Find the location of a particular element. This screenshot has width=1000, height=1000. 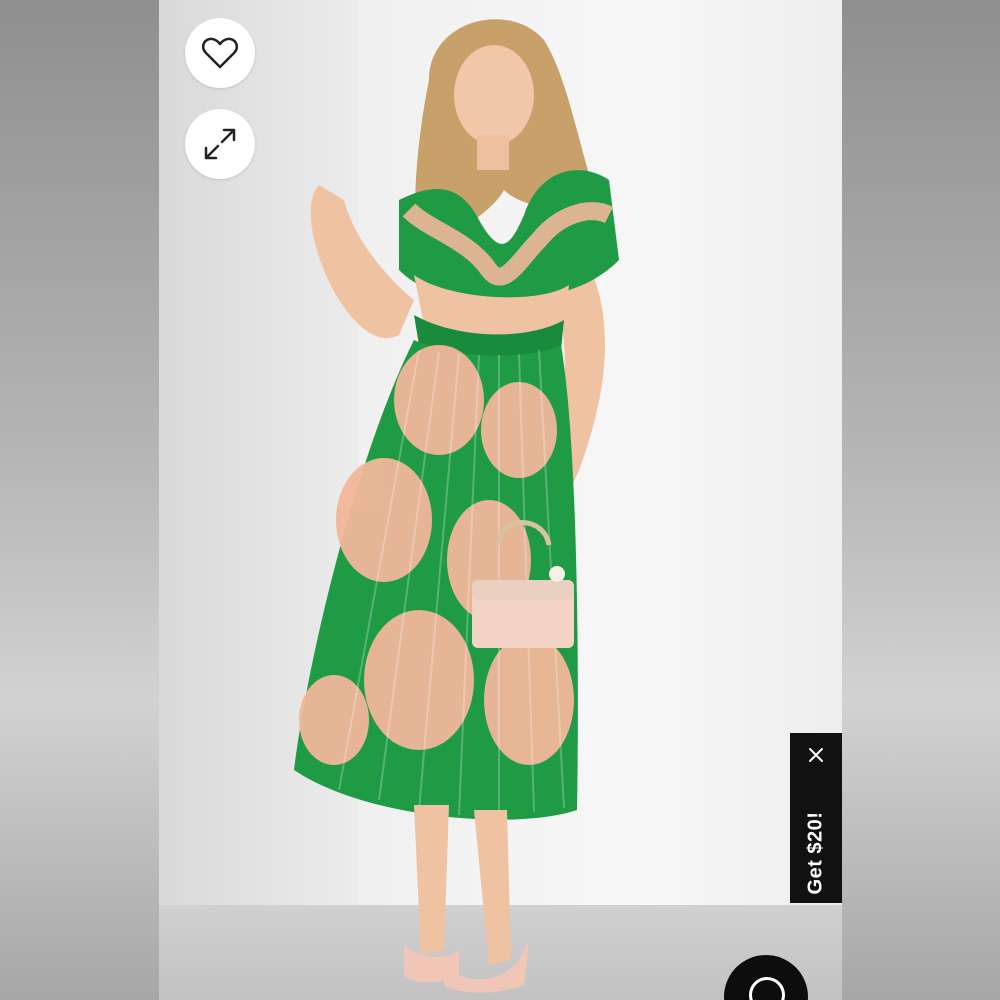

promo-label: Get $20! is located at coordinates (816, 853).